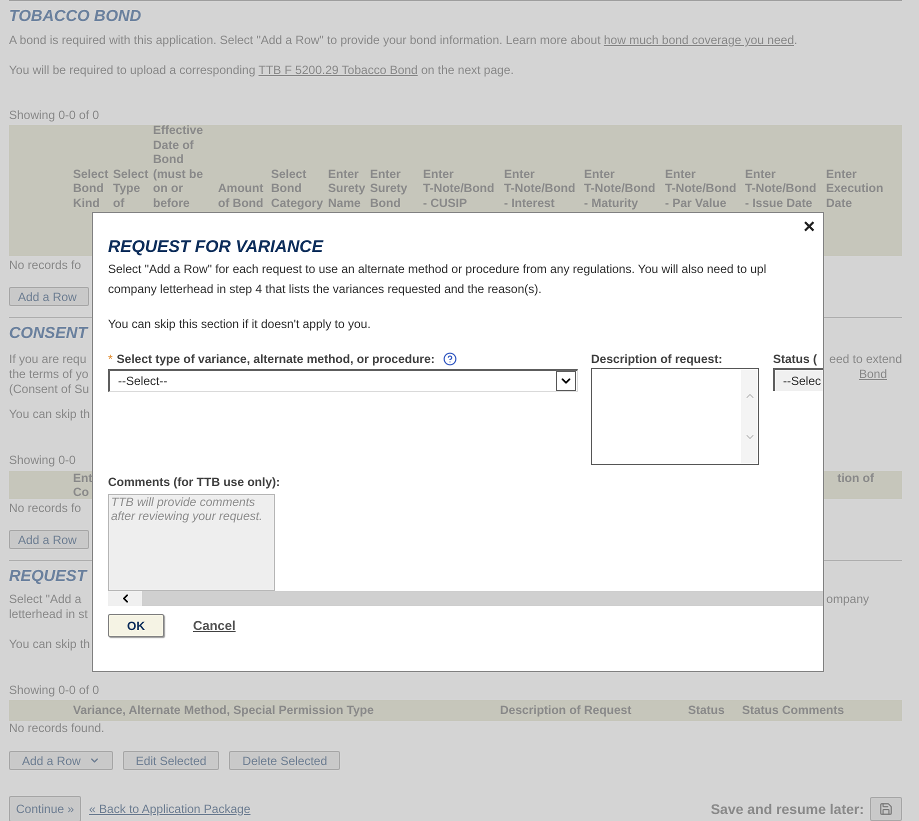 Image resolution: width=919 pixels, height=821 pixels. Describe the element at coordinates (540, 188) in the screenshot. I see `column-header: Enter T-Note/Bond - Interest` at that location.